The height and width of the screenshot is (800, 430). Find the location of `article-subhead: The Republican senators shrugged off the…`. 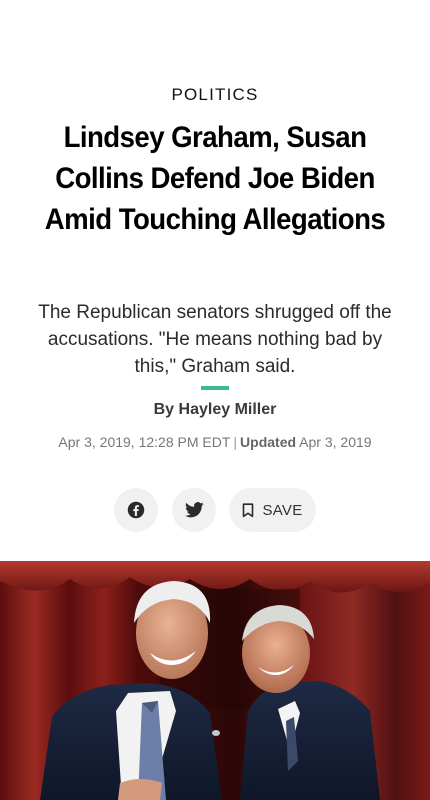

article-subhead: The Republican senators shrugged off the… is located at coordinates (215, 339).